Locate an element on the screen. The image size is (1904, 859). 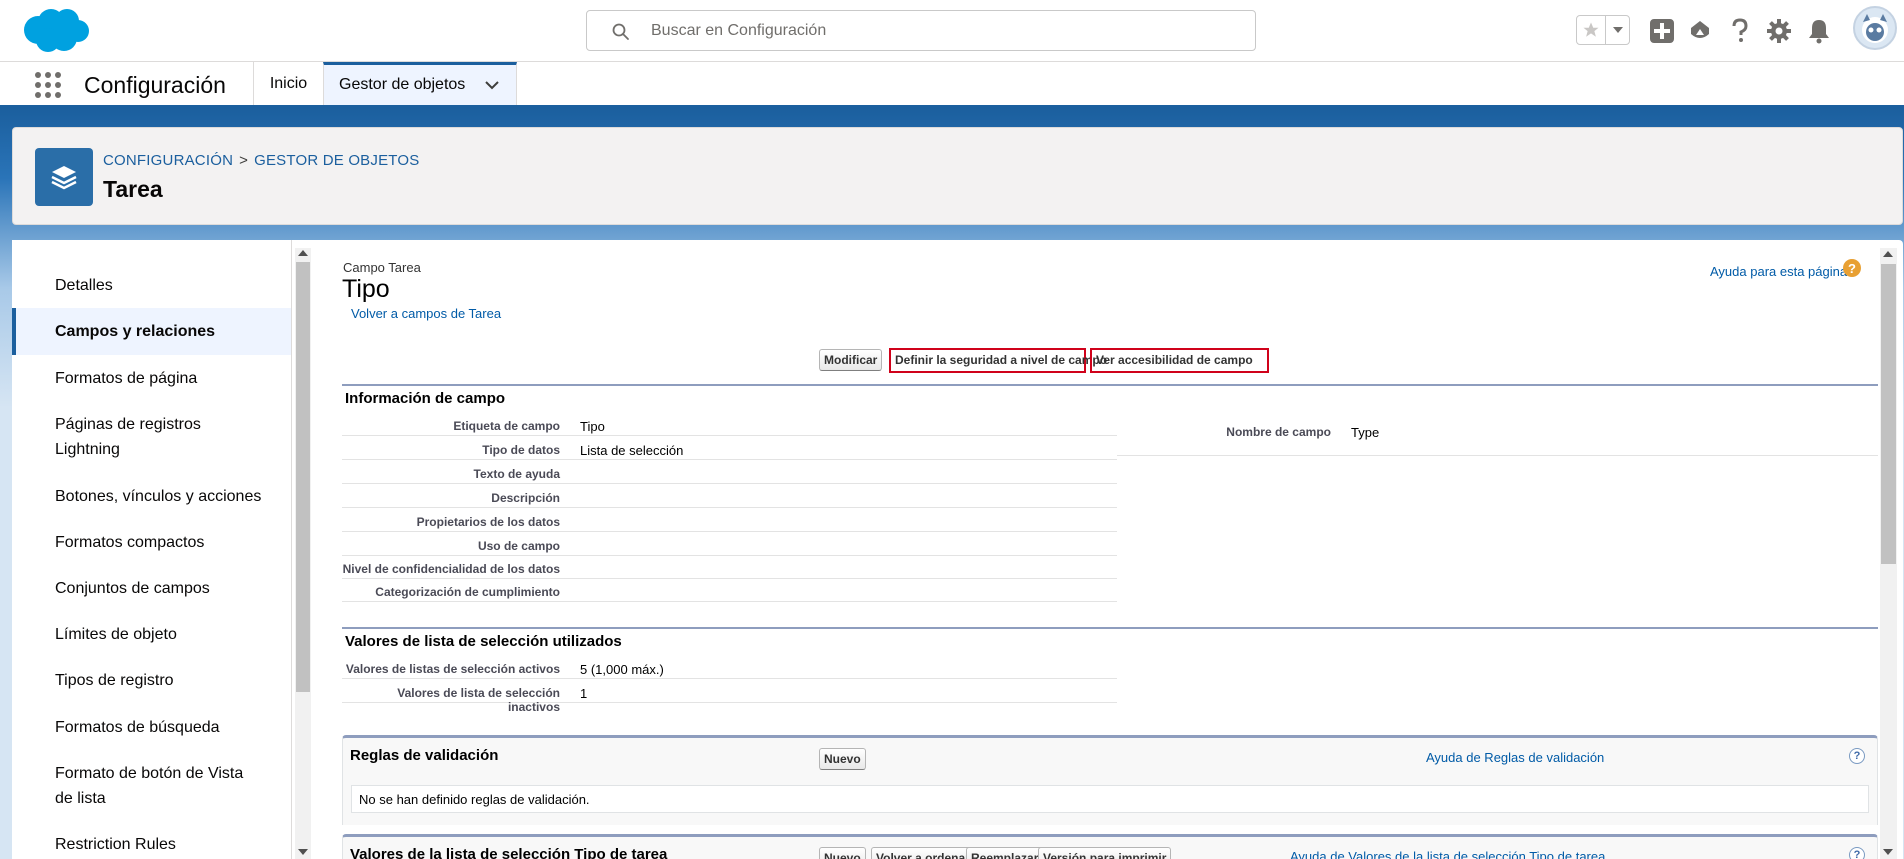
sidebar-item-limites-de-objeto: Límites de objeto is located at coordinates (151, 634).